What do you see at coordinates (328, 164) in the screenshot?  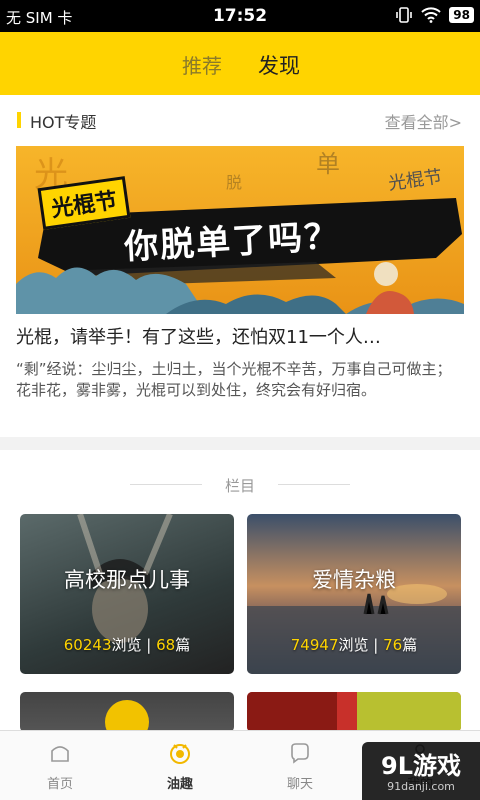 I see `svg-text: 单` at bounding box center [328, 164].